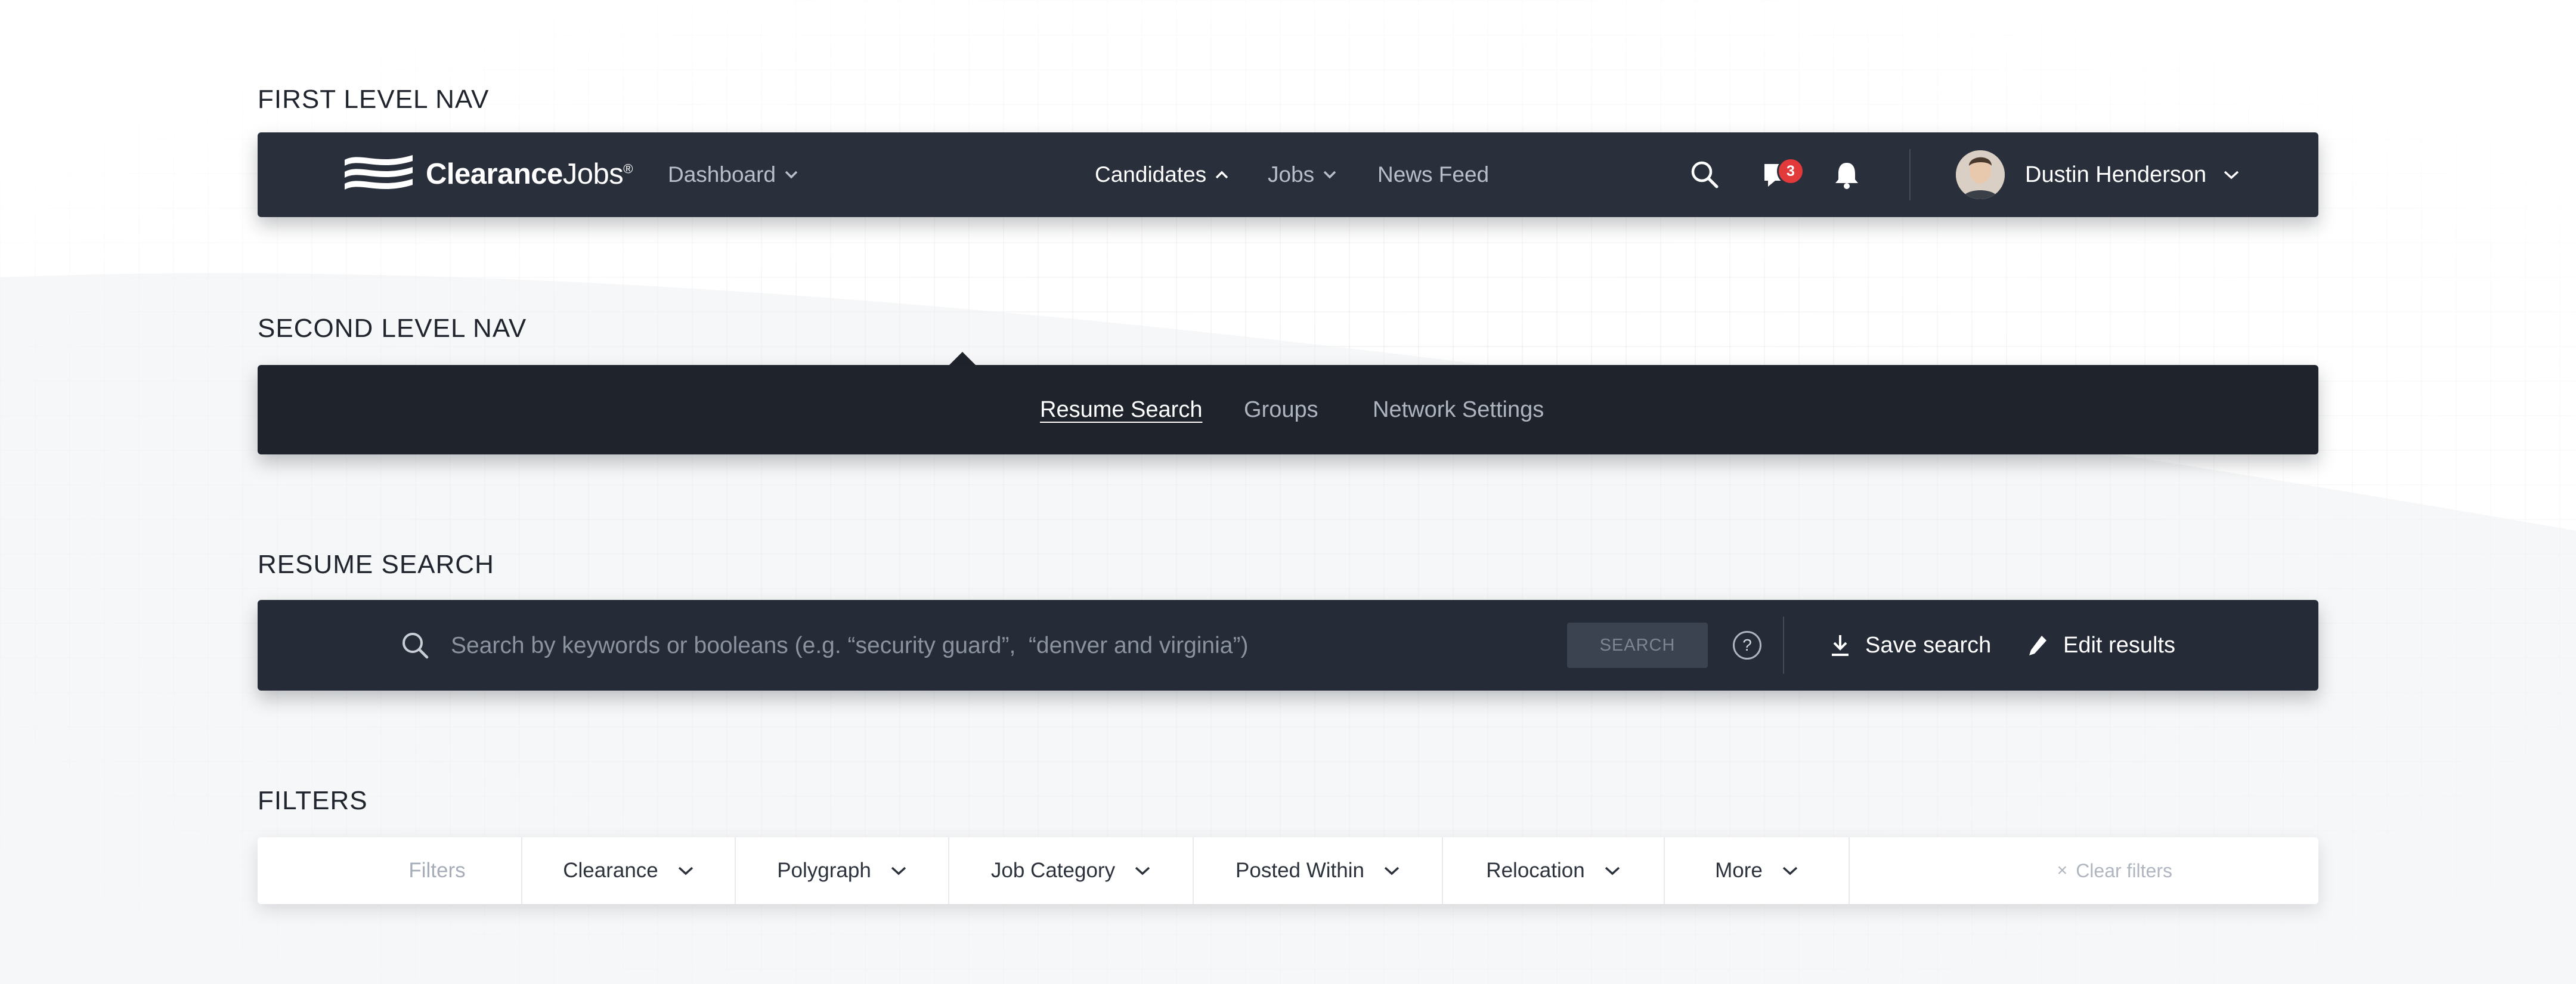 The height and width of the screenshot is (984, 2576). I want to click on chevron-up-icon, so click(1222, 175).